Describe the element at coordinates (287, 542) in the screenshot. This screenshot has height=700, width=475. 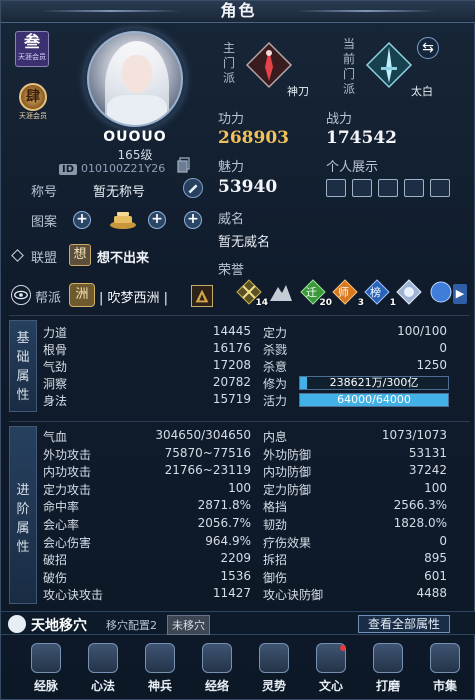
I see `adv-right-label: 疗伤效果` at that location.